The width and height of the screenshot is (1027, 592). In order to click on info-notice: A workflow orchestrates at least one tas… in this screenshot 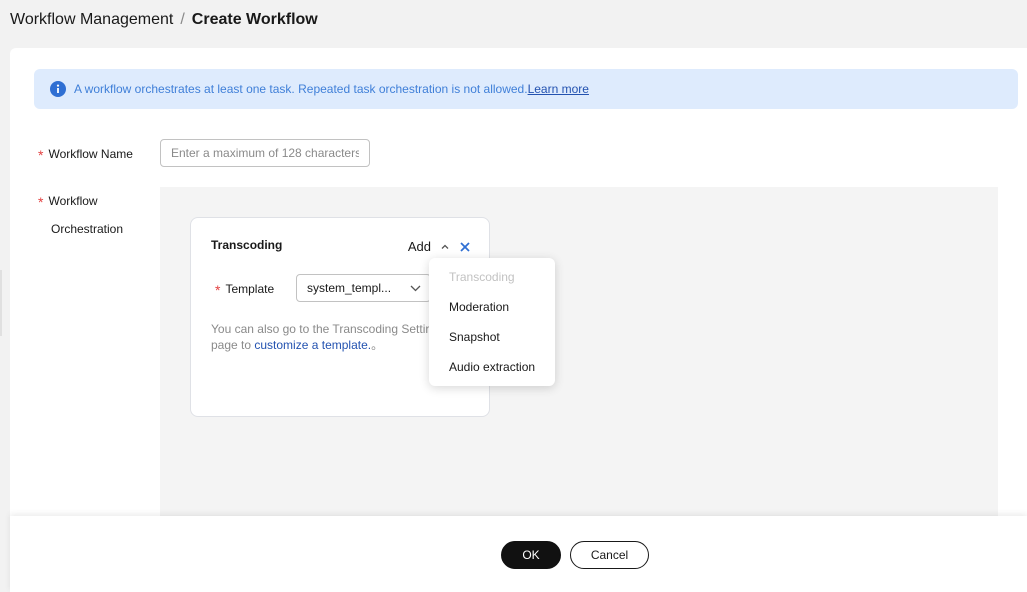, I will do `click(526, 89)`.